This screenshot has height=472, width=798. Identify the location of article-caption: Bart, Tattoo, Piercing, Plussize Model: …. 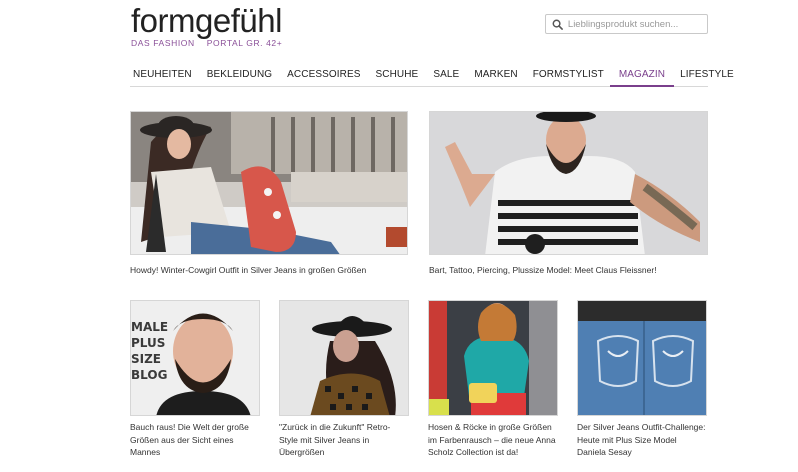
(568, 270).